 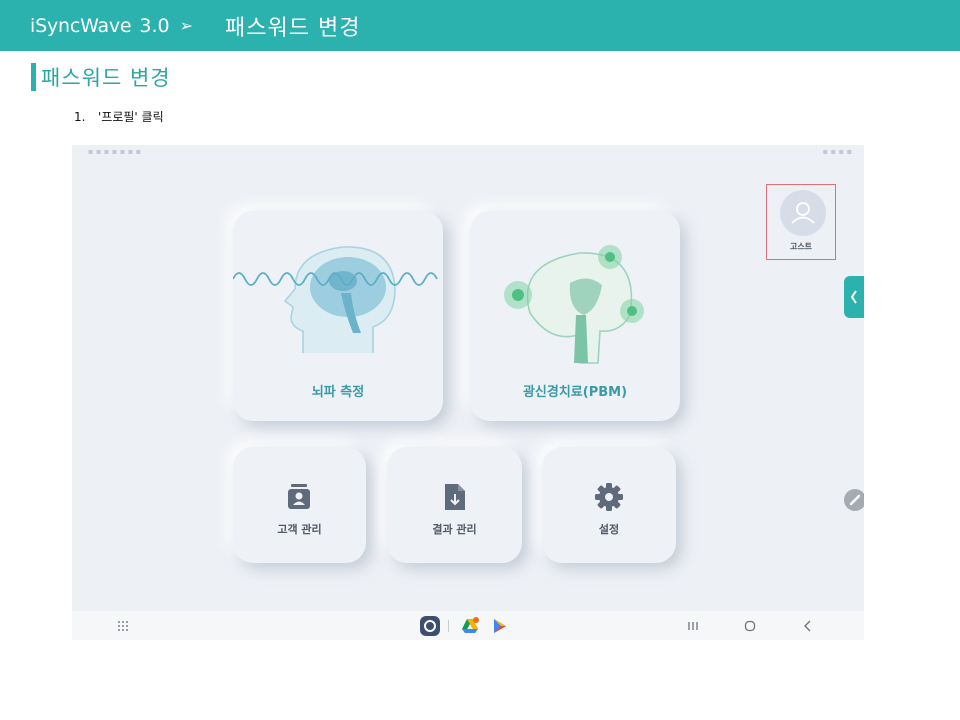 I want to click on arrow-icon: ➢, so click(x=186, y=25).